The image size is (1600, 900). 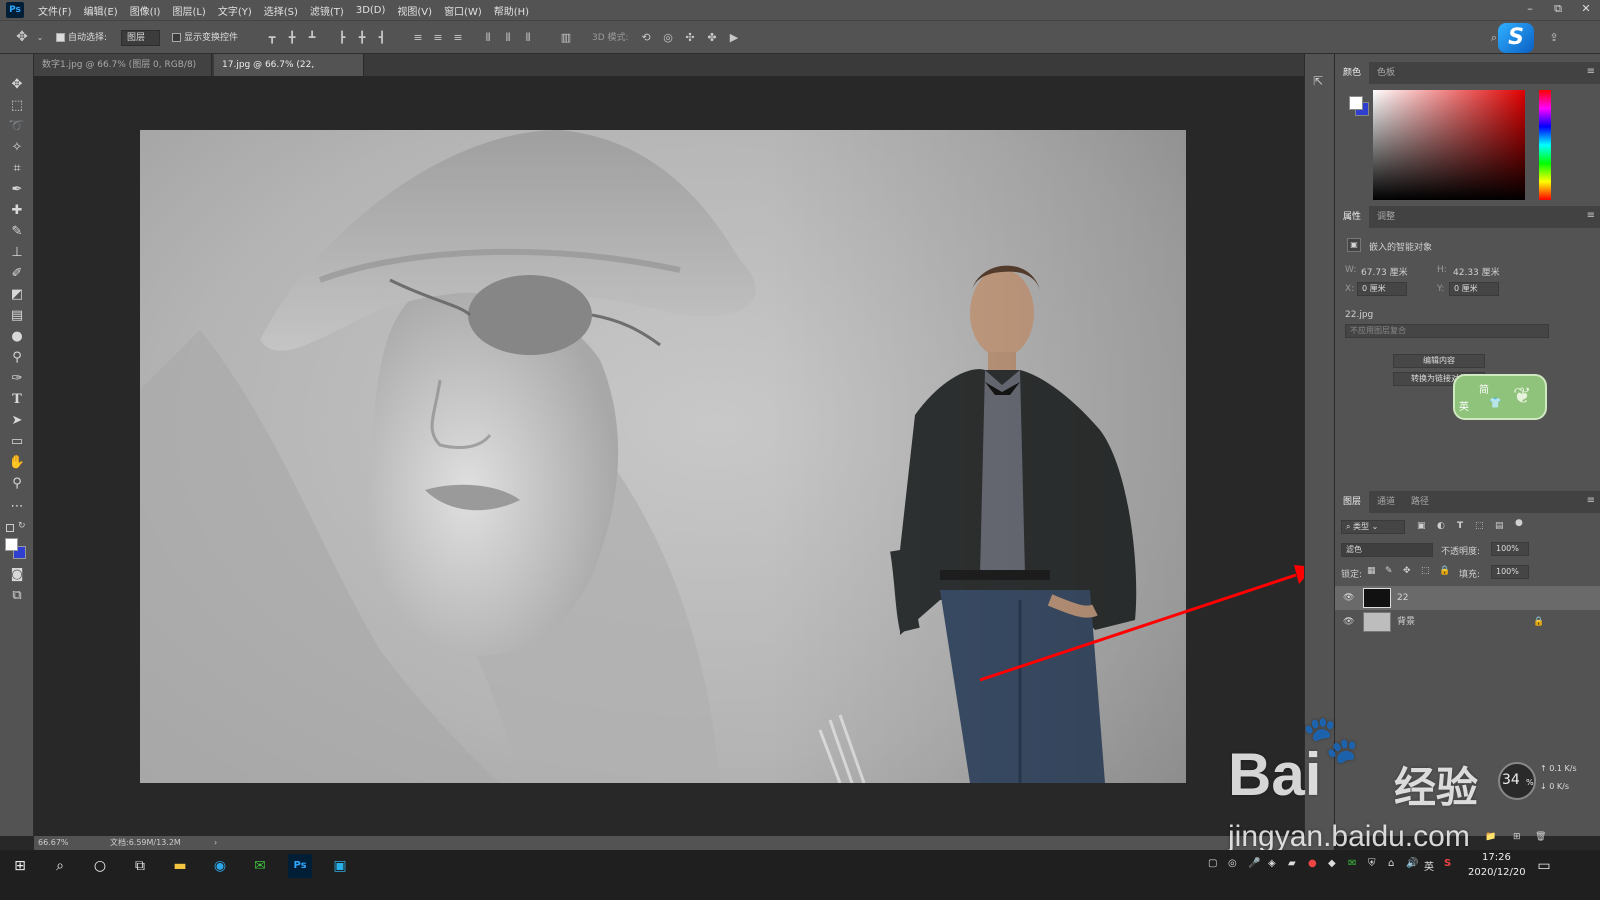 I want to click on tab-swatches: 色板, so click(x=1386, y=73).